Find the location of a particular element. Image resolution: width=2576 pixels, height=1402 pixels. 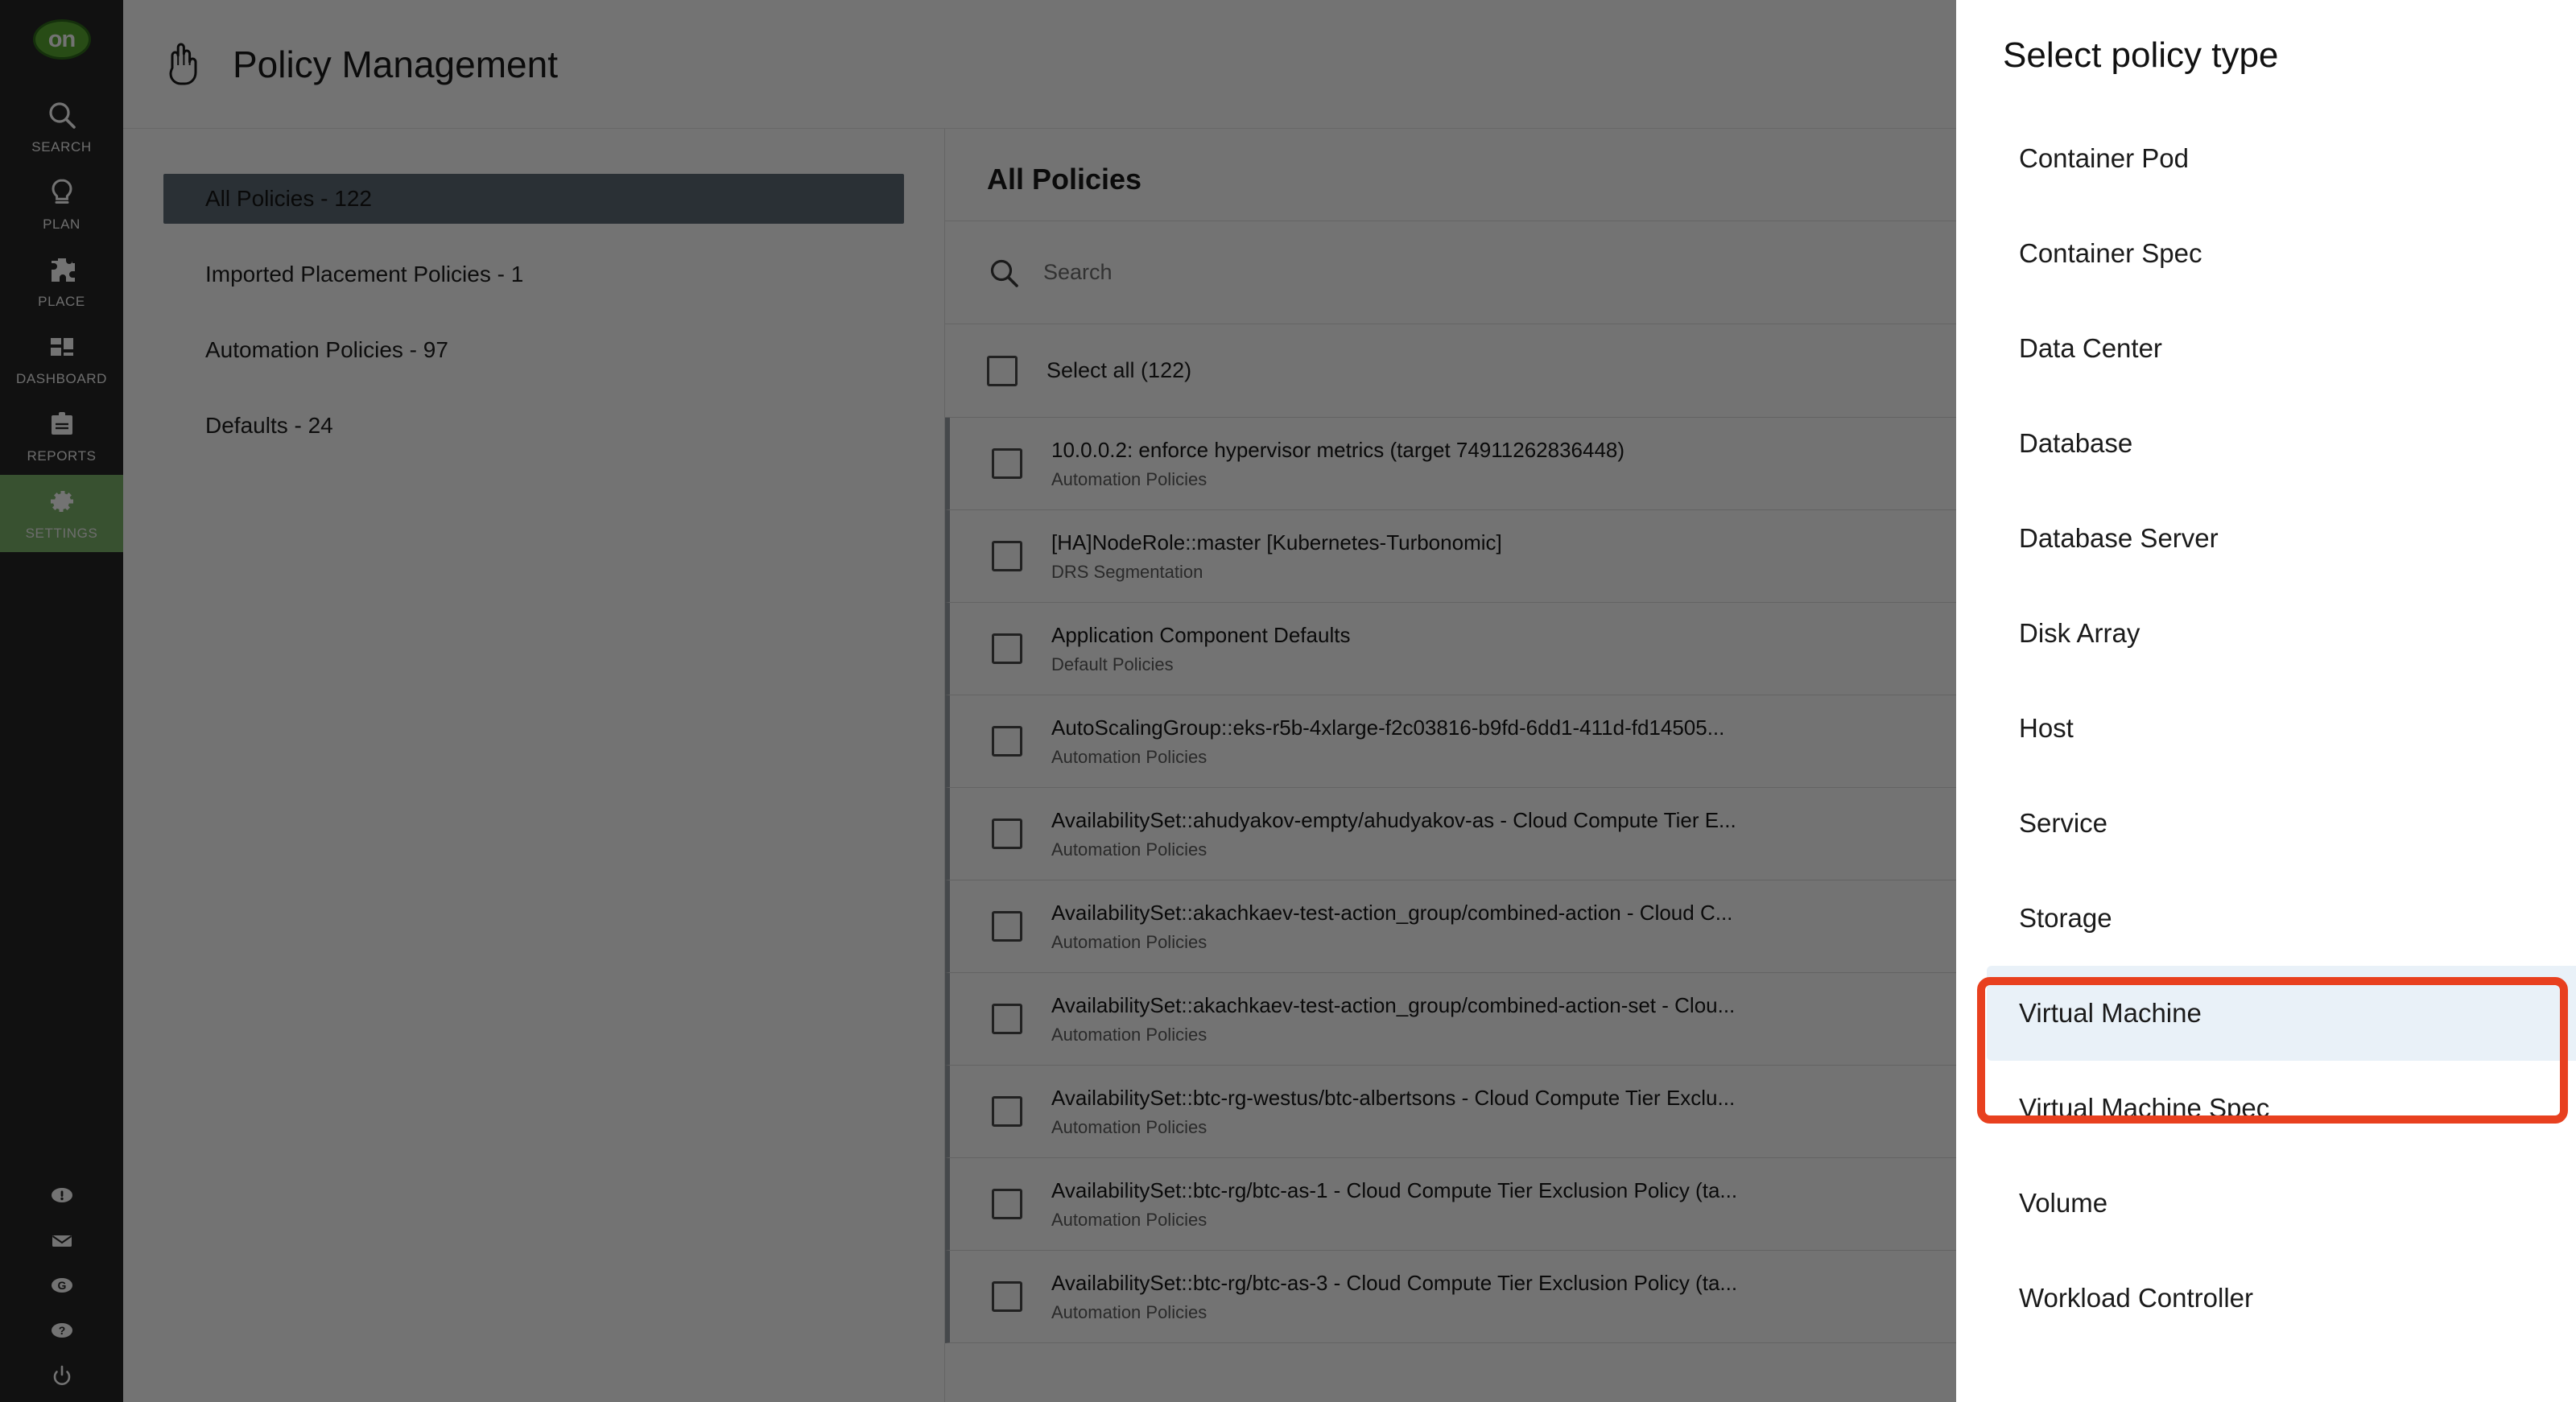

option-label: Database Server is located at coordinates (2119, 538).